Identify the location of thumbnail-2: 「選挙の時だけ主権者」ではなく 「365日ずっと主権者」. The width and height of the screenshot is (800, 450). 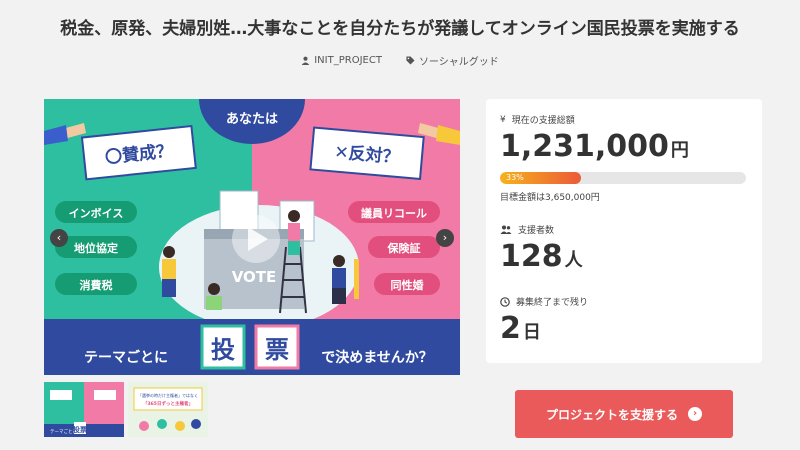
(168, 409).